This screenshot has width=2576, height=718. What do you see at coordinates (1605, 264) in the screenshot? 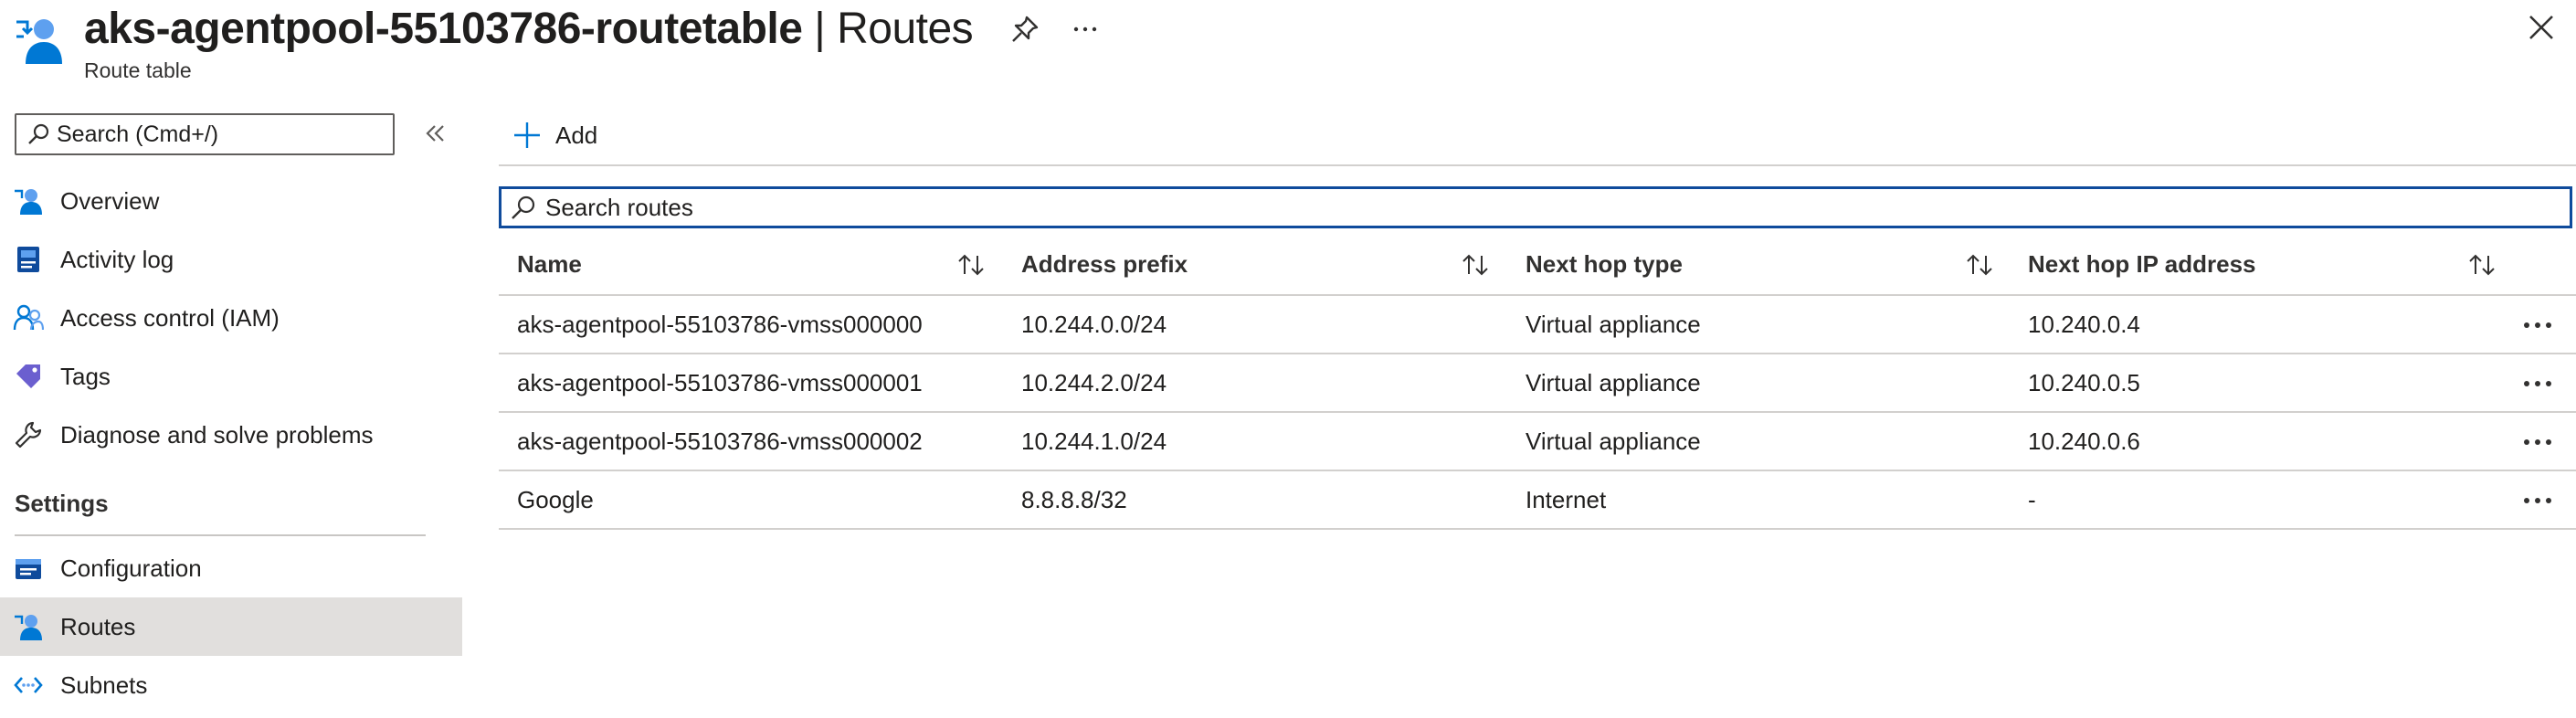
I see `column-header-next-hop-type: Next hop type` at bounding box center [1605, 264].